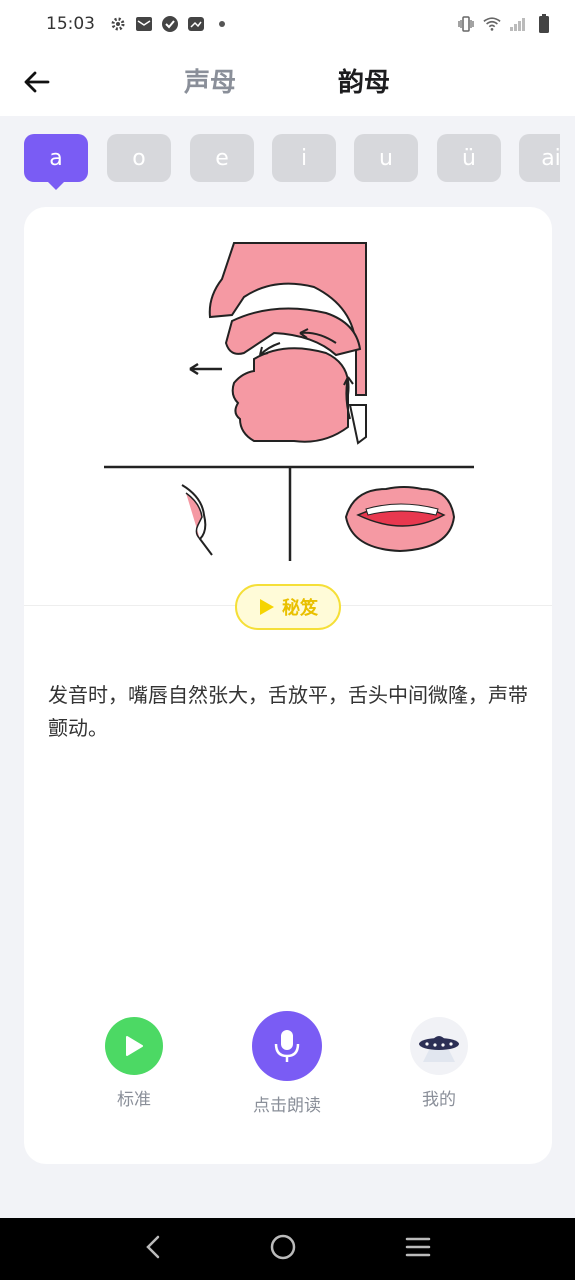 The image size is (575, 1280). I want to click on status-time: 15:03, so click(70, 24).